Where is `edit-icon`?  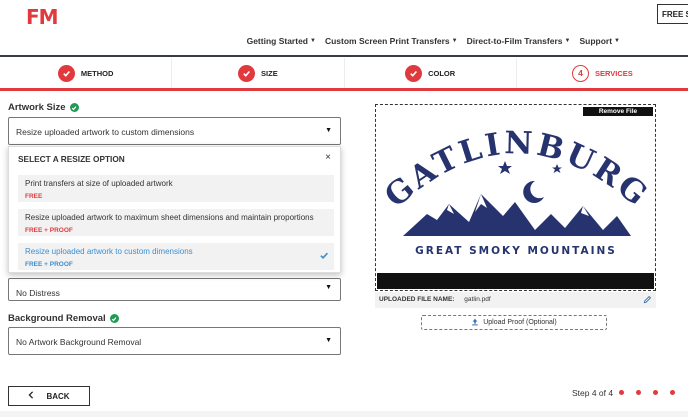 edit-icon is located at coordinates (647, 300).